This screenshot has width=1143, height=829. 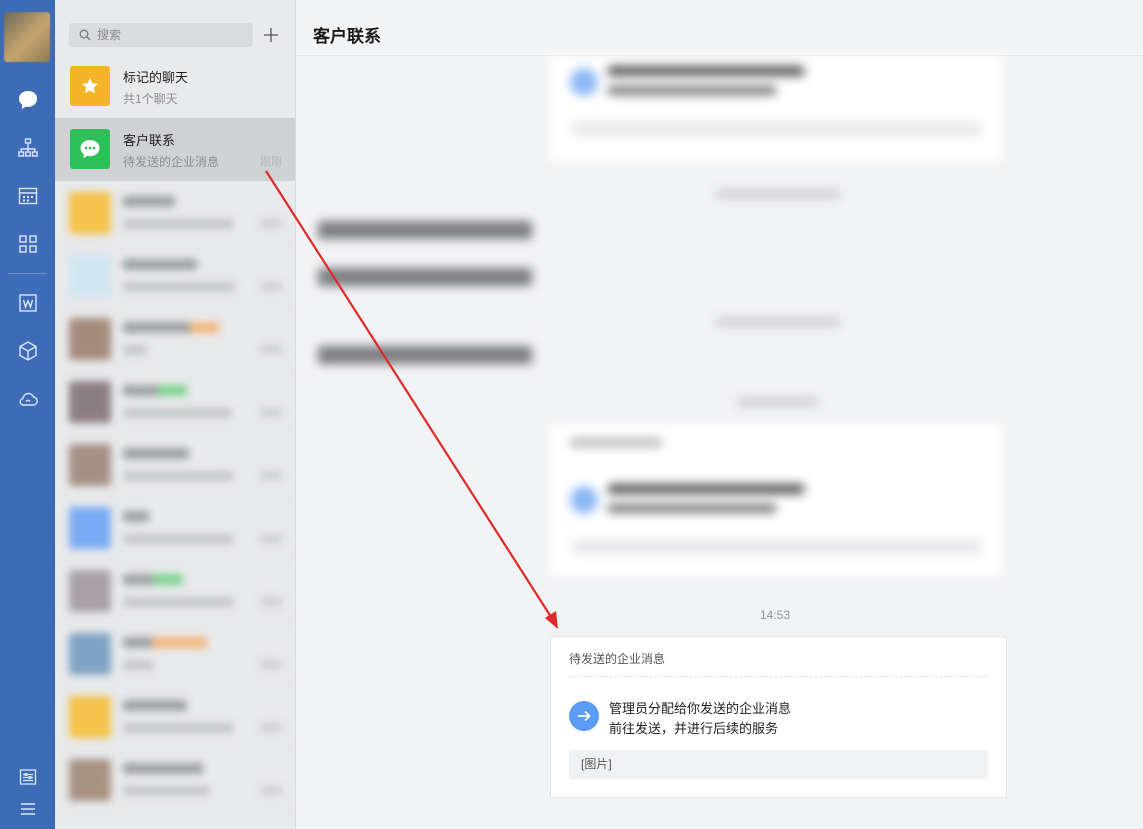 What do you see at coordinates (778, 764) in the screenshot?
I see `attachment-preview: [图片]` at bounding box center [778, 764].